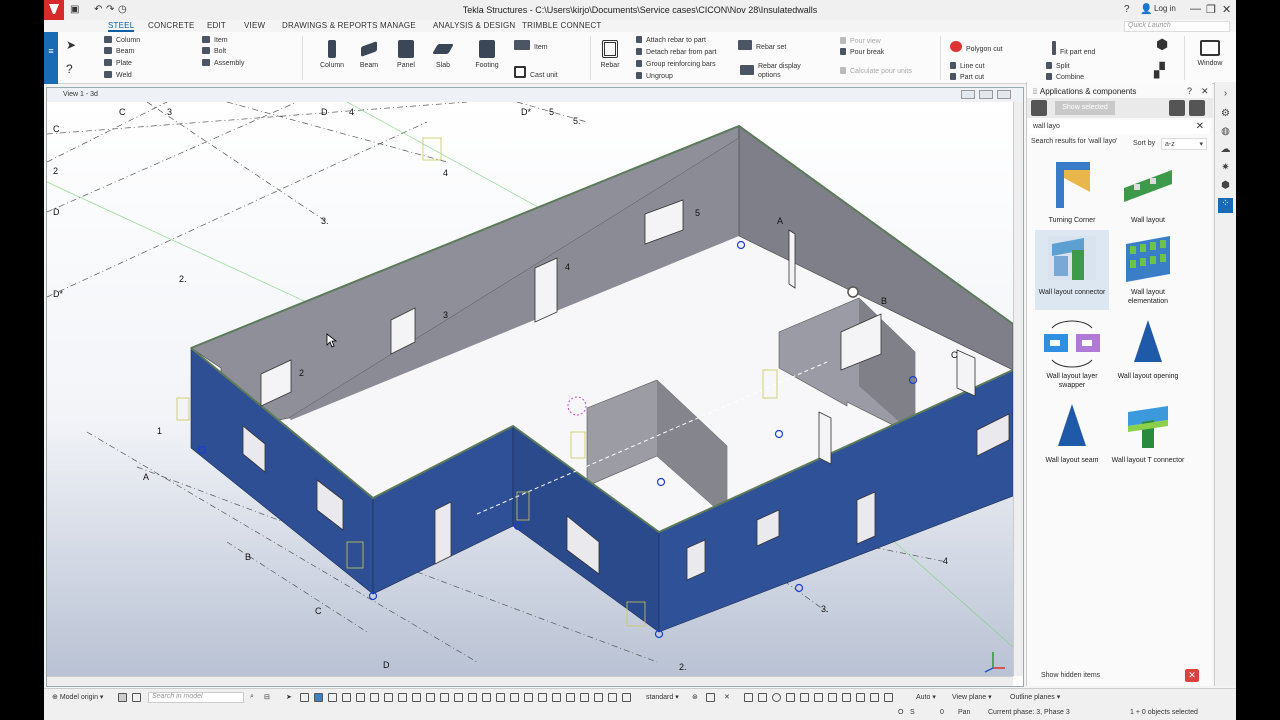 The height and width of the screenshot is (720, 1280). What do you see at coordinates (1162, 44) in the screenshot?
I see `cube-icon: ⬢` at bounding box center [1162, 44].